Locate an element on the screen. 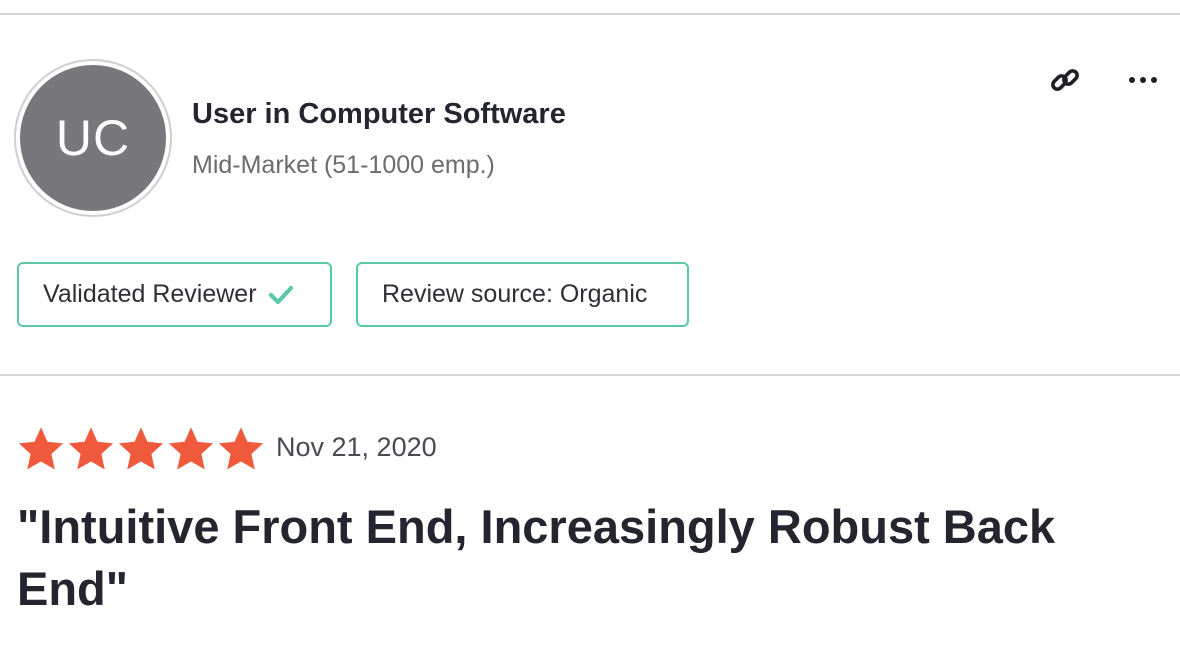 This screenshot has width=1180, height=664. avatar-initials: UC is located at coordinates (93, 138).